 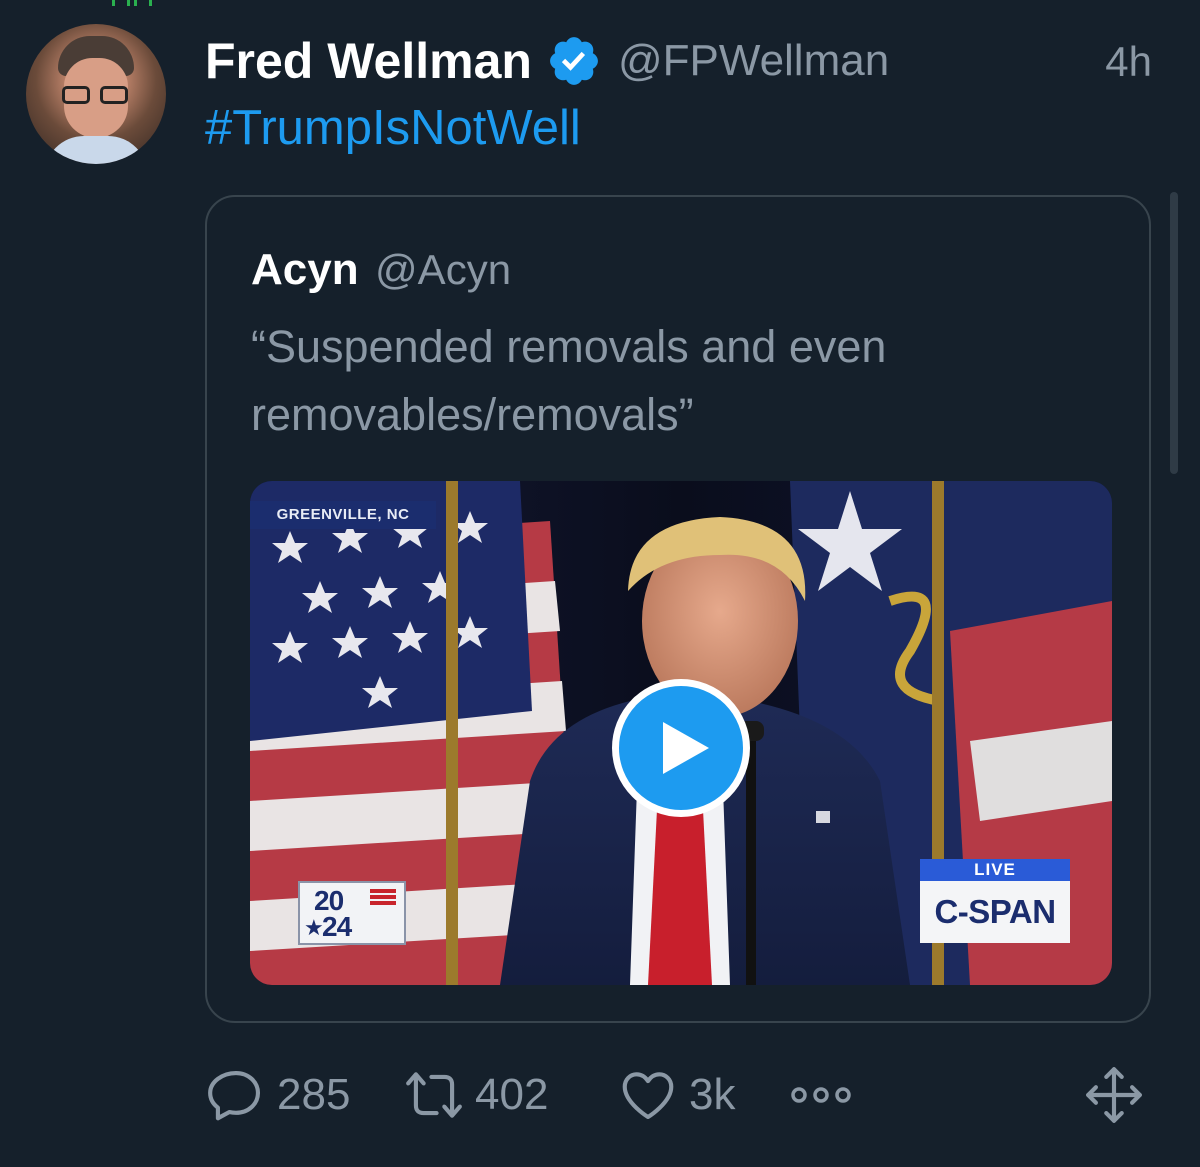 I want to click on year-badge-bottom: 24, so click(x=337, y=926).